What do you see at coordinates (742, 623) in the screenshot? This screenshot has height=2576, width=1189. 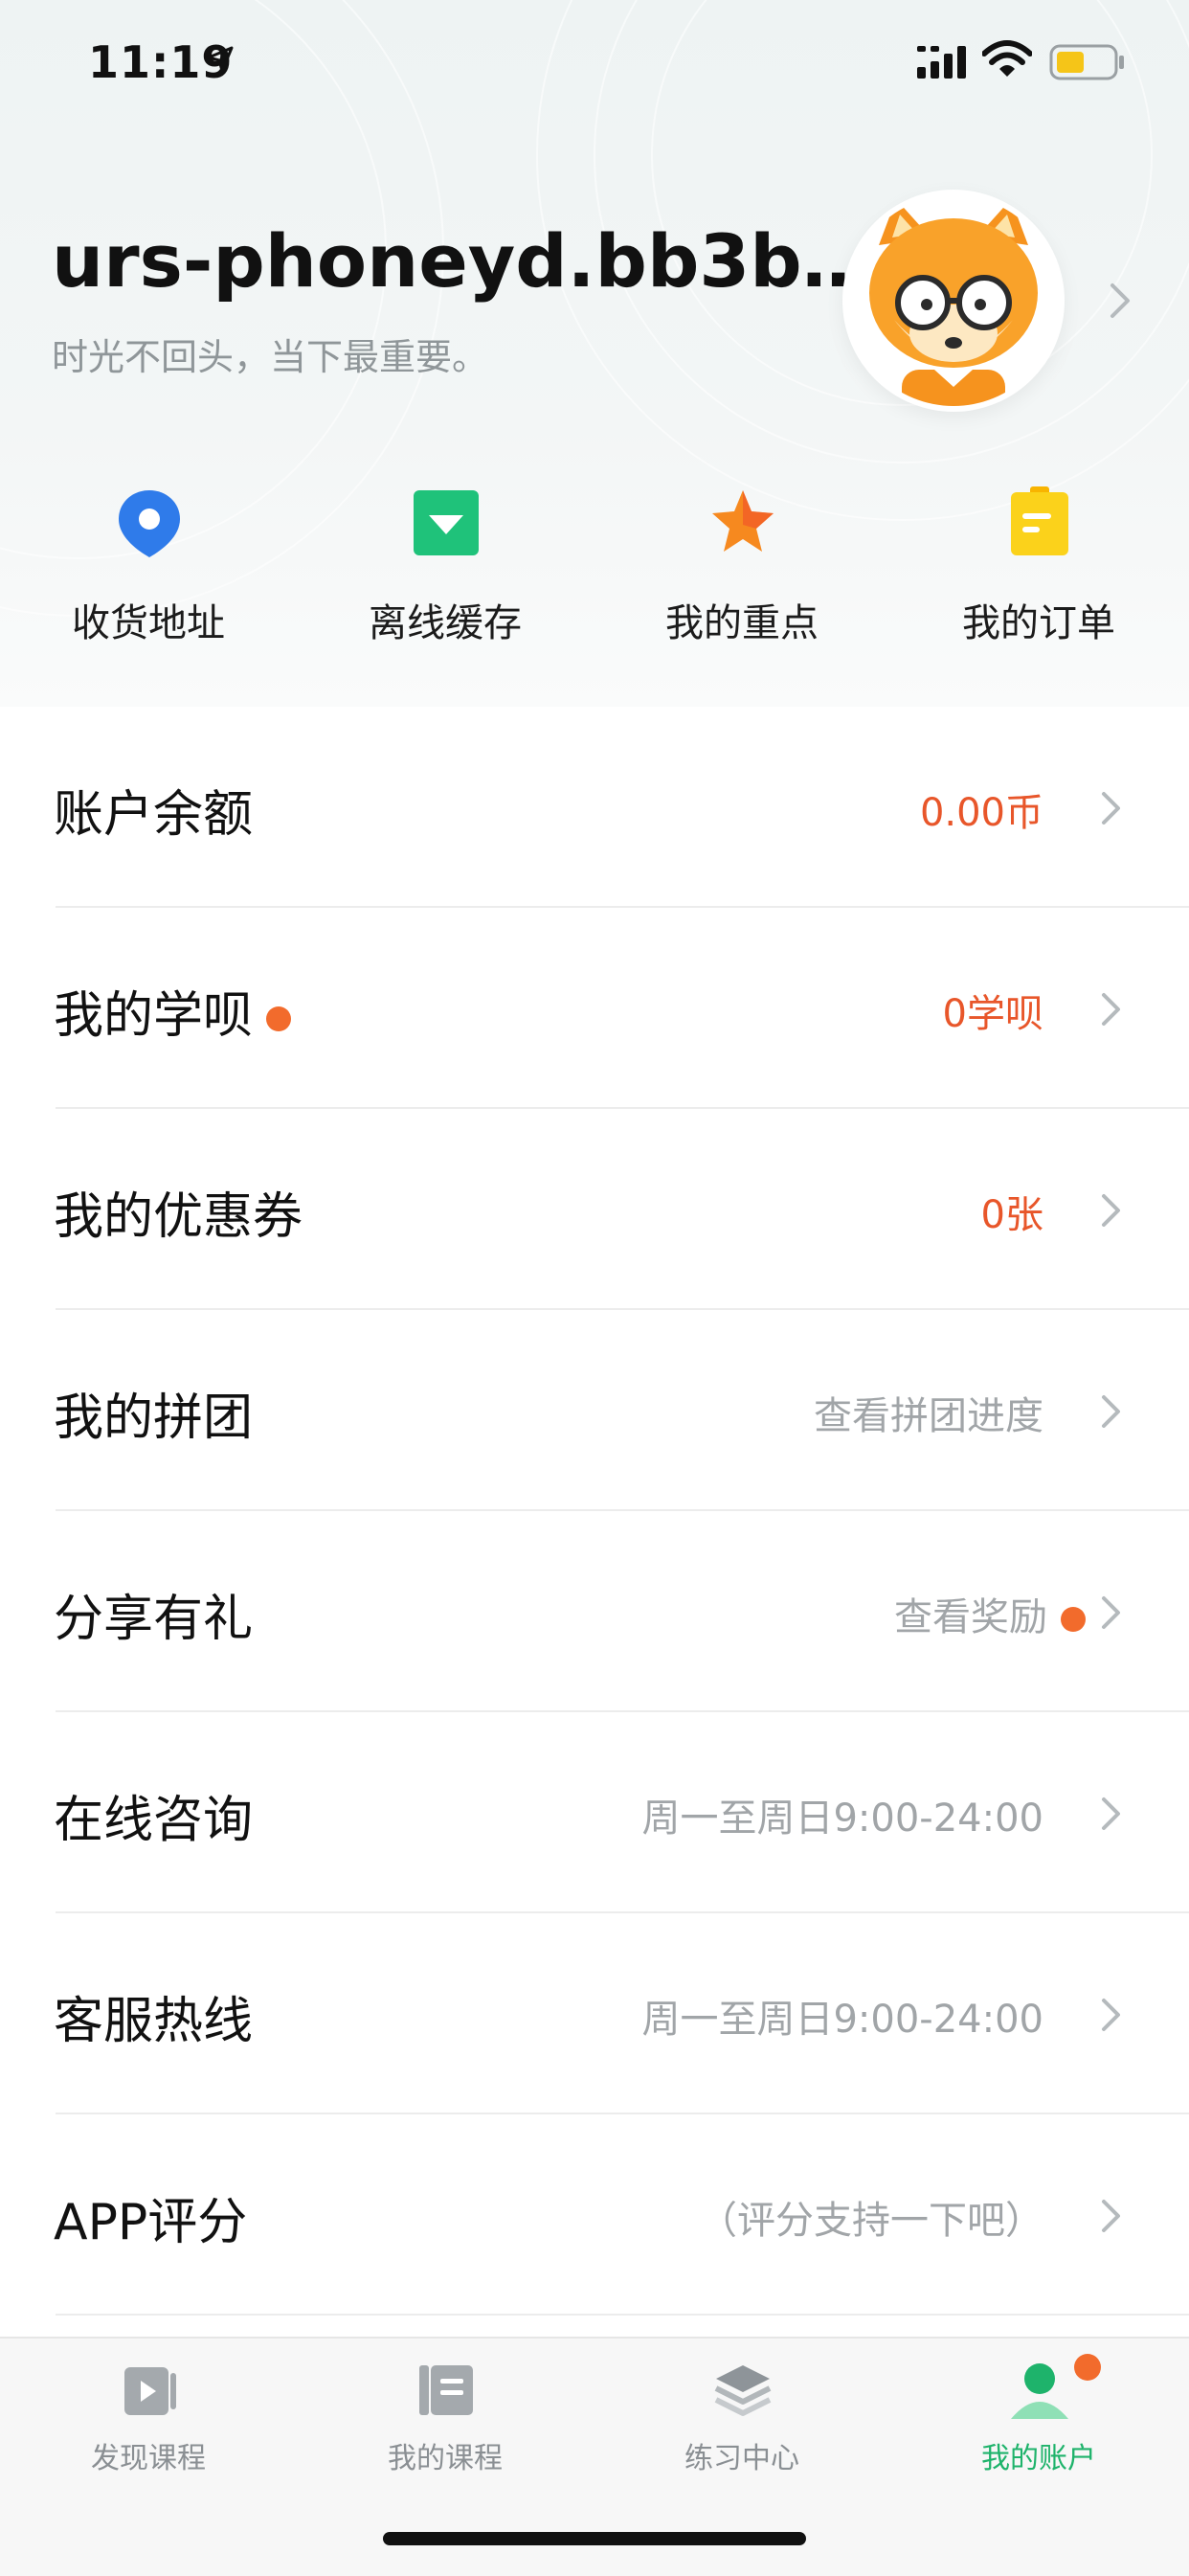 I see `quick-action-label: 我的重点` at bounding box center [742, 623].